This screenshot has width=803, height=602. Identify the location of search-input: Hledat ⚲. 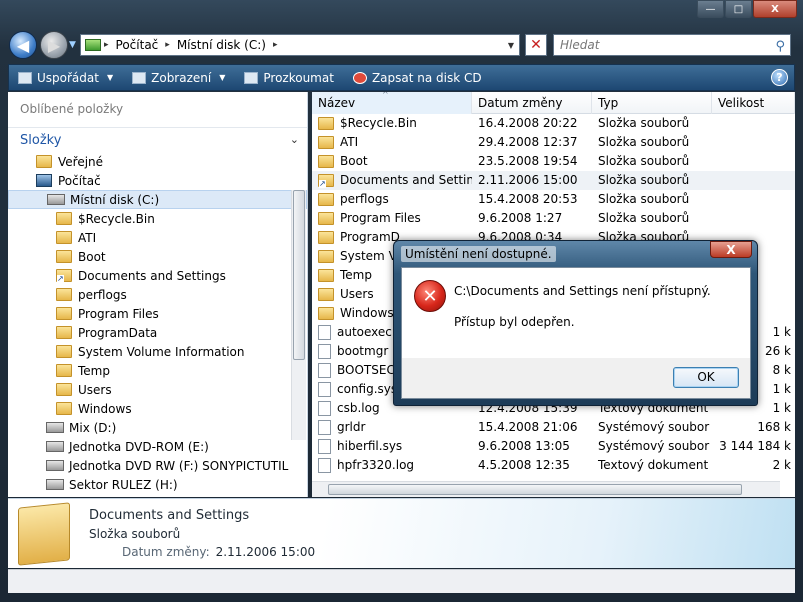
(672, 45).